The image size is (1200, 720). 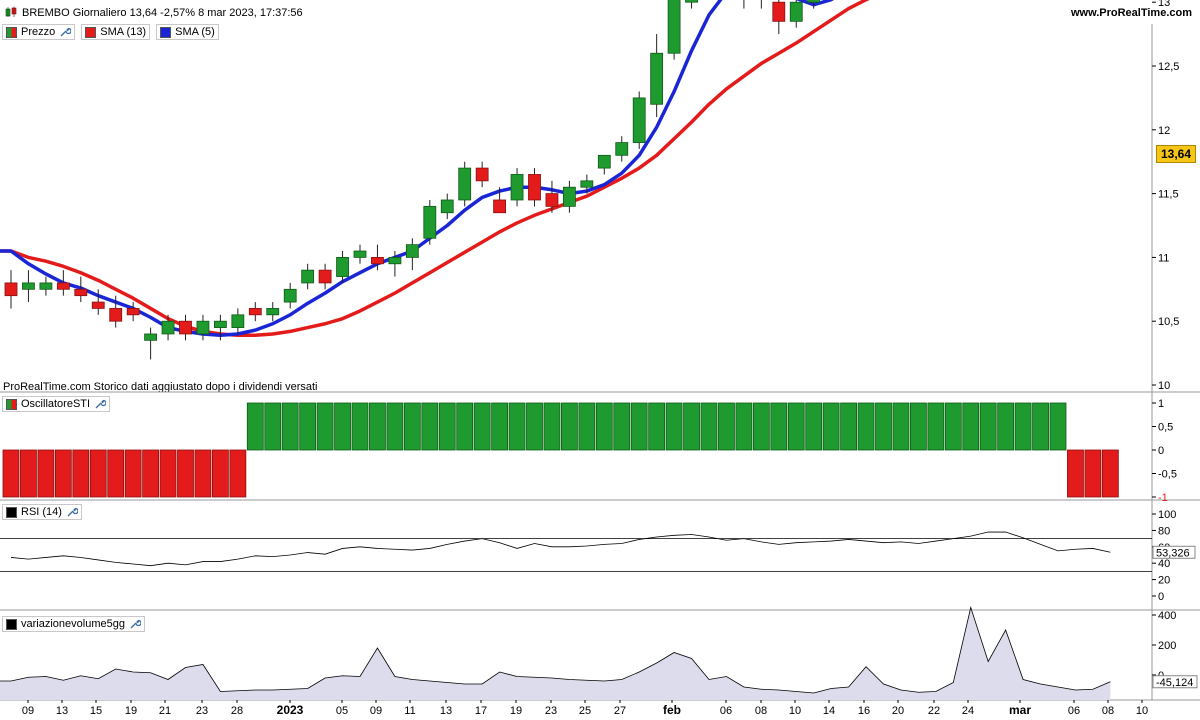 What do you see at coordinates (1163, 258) in the screenshot?
I see `price-axis-label: 11` at bounding box center [1163, 258].